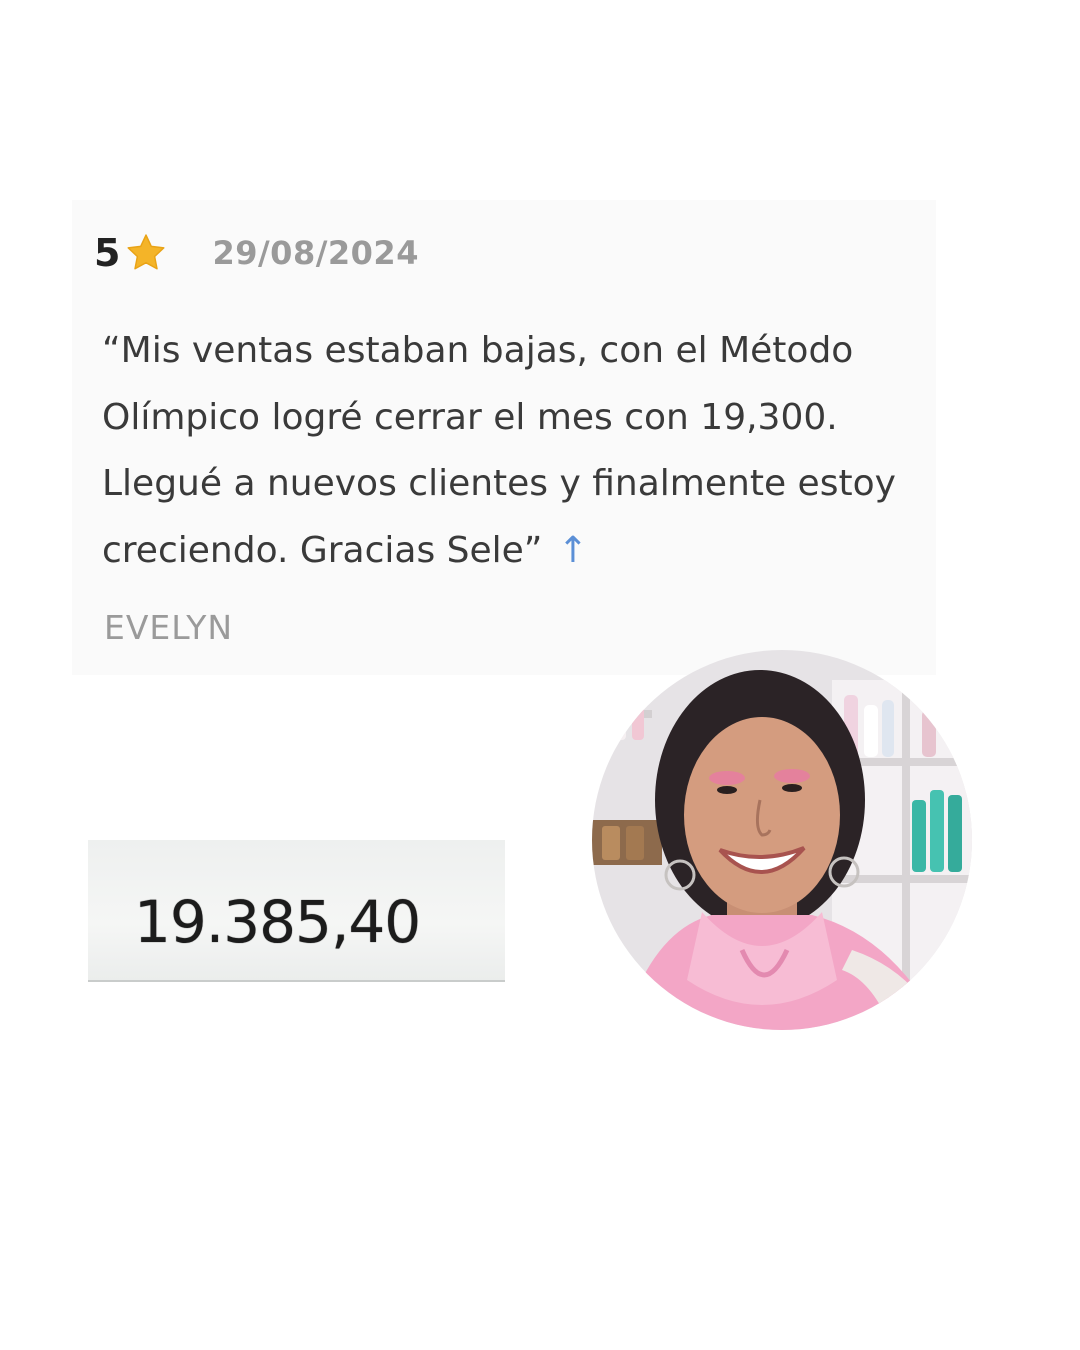 The image size is (1080, 1350). I want to click on avatar-photo, so click(782, 840).